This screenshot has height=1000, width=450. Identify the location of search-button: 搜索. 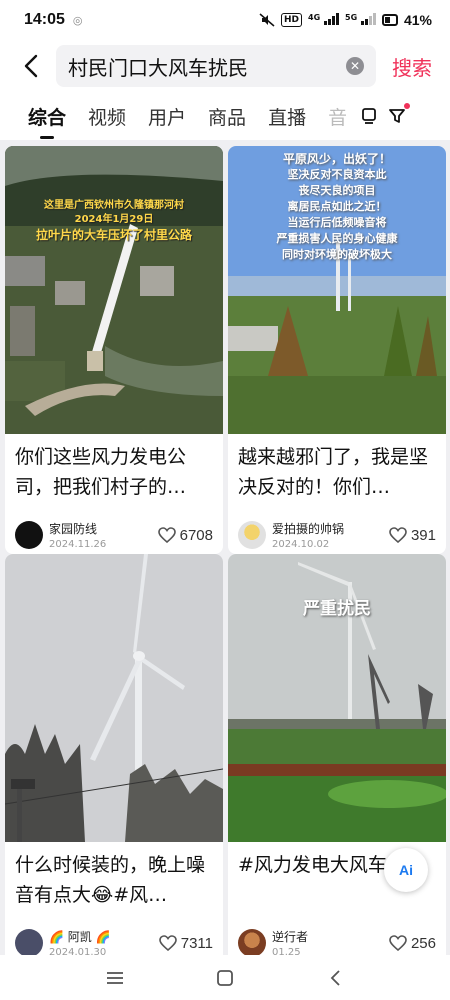
(412, 66).